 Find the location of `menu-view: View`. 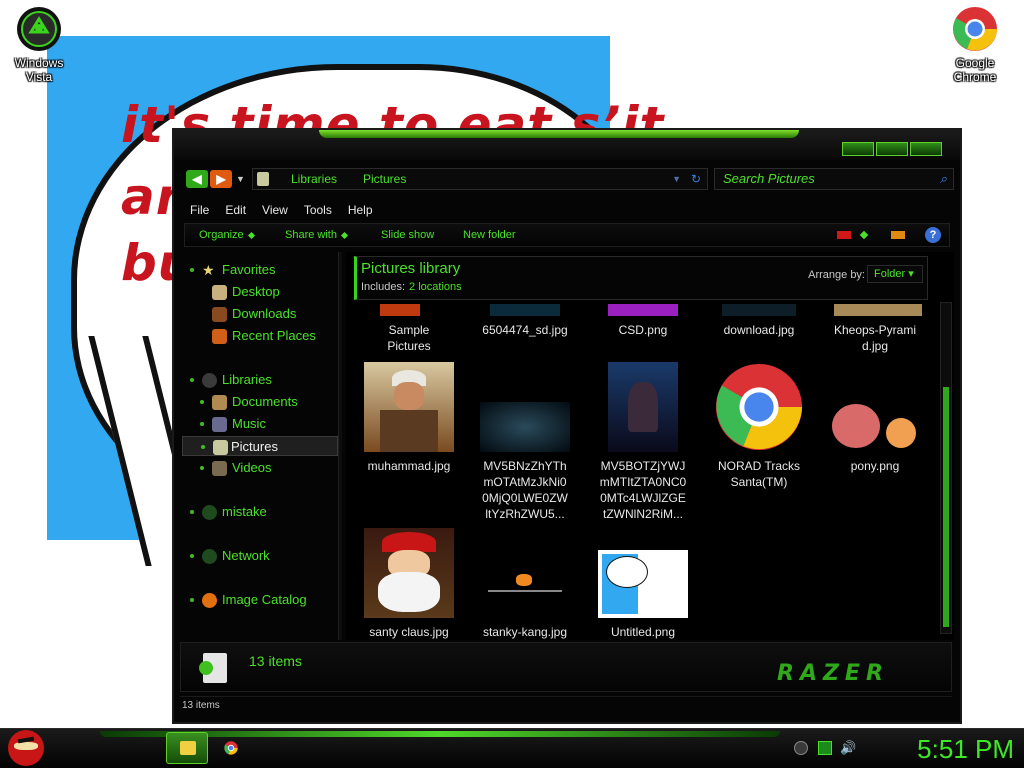

menu-view: View is located at coordinates (275, 210).